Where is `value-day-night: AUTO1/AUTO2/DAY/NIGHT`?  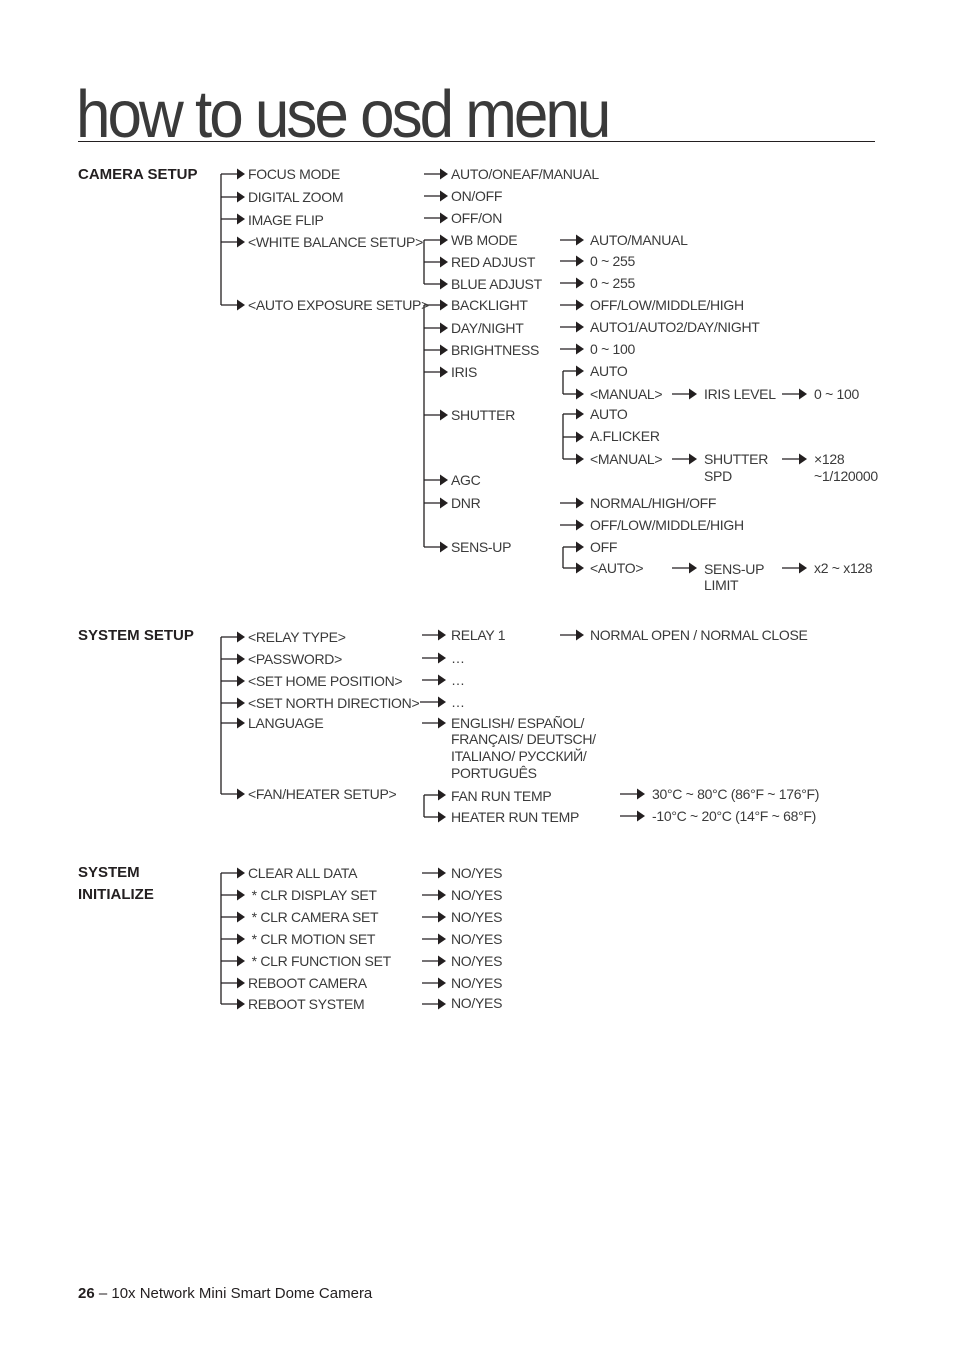
value-day-night: AUTO1/AUTO2/DAY/NIGHT is located at coordinates (675, 327).